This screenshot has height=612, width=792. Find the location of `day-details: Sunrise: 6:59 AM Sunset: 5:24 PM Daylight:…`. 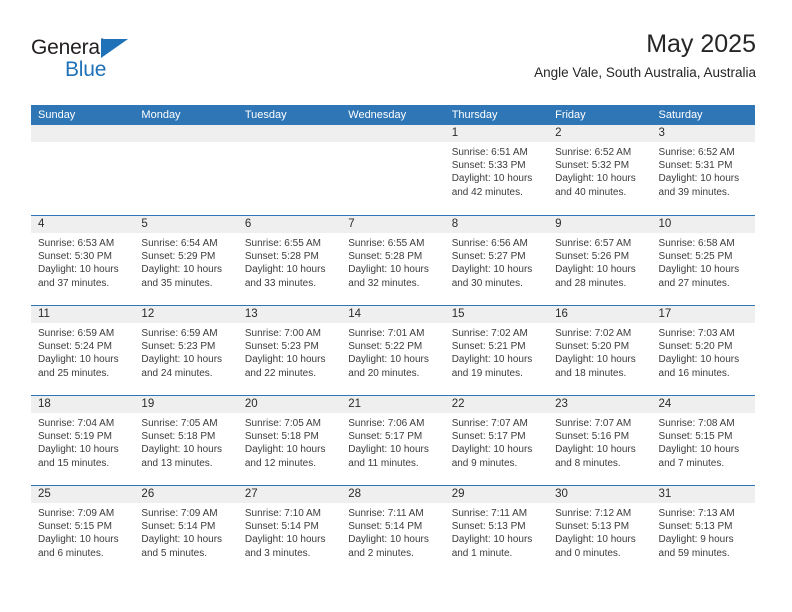

day-details: Sunrise: 6:59 AM Sunset: 5:24 PM Daylight:… is located at coordinates (82, 351).